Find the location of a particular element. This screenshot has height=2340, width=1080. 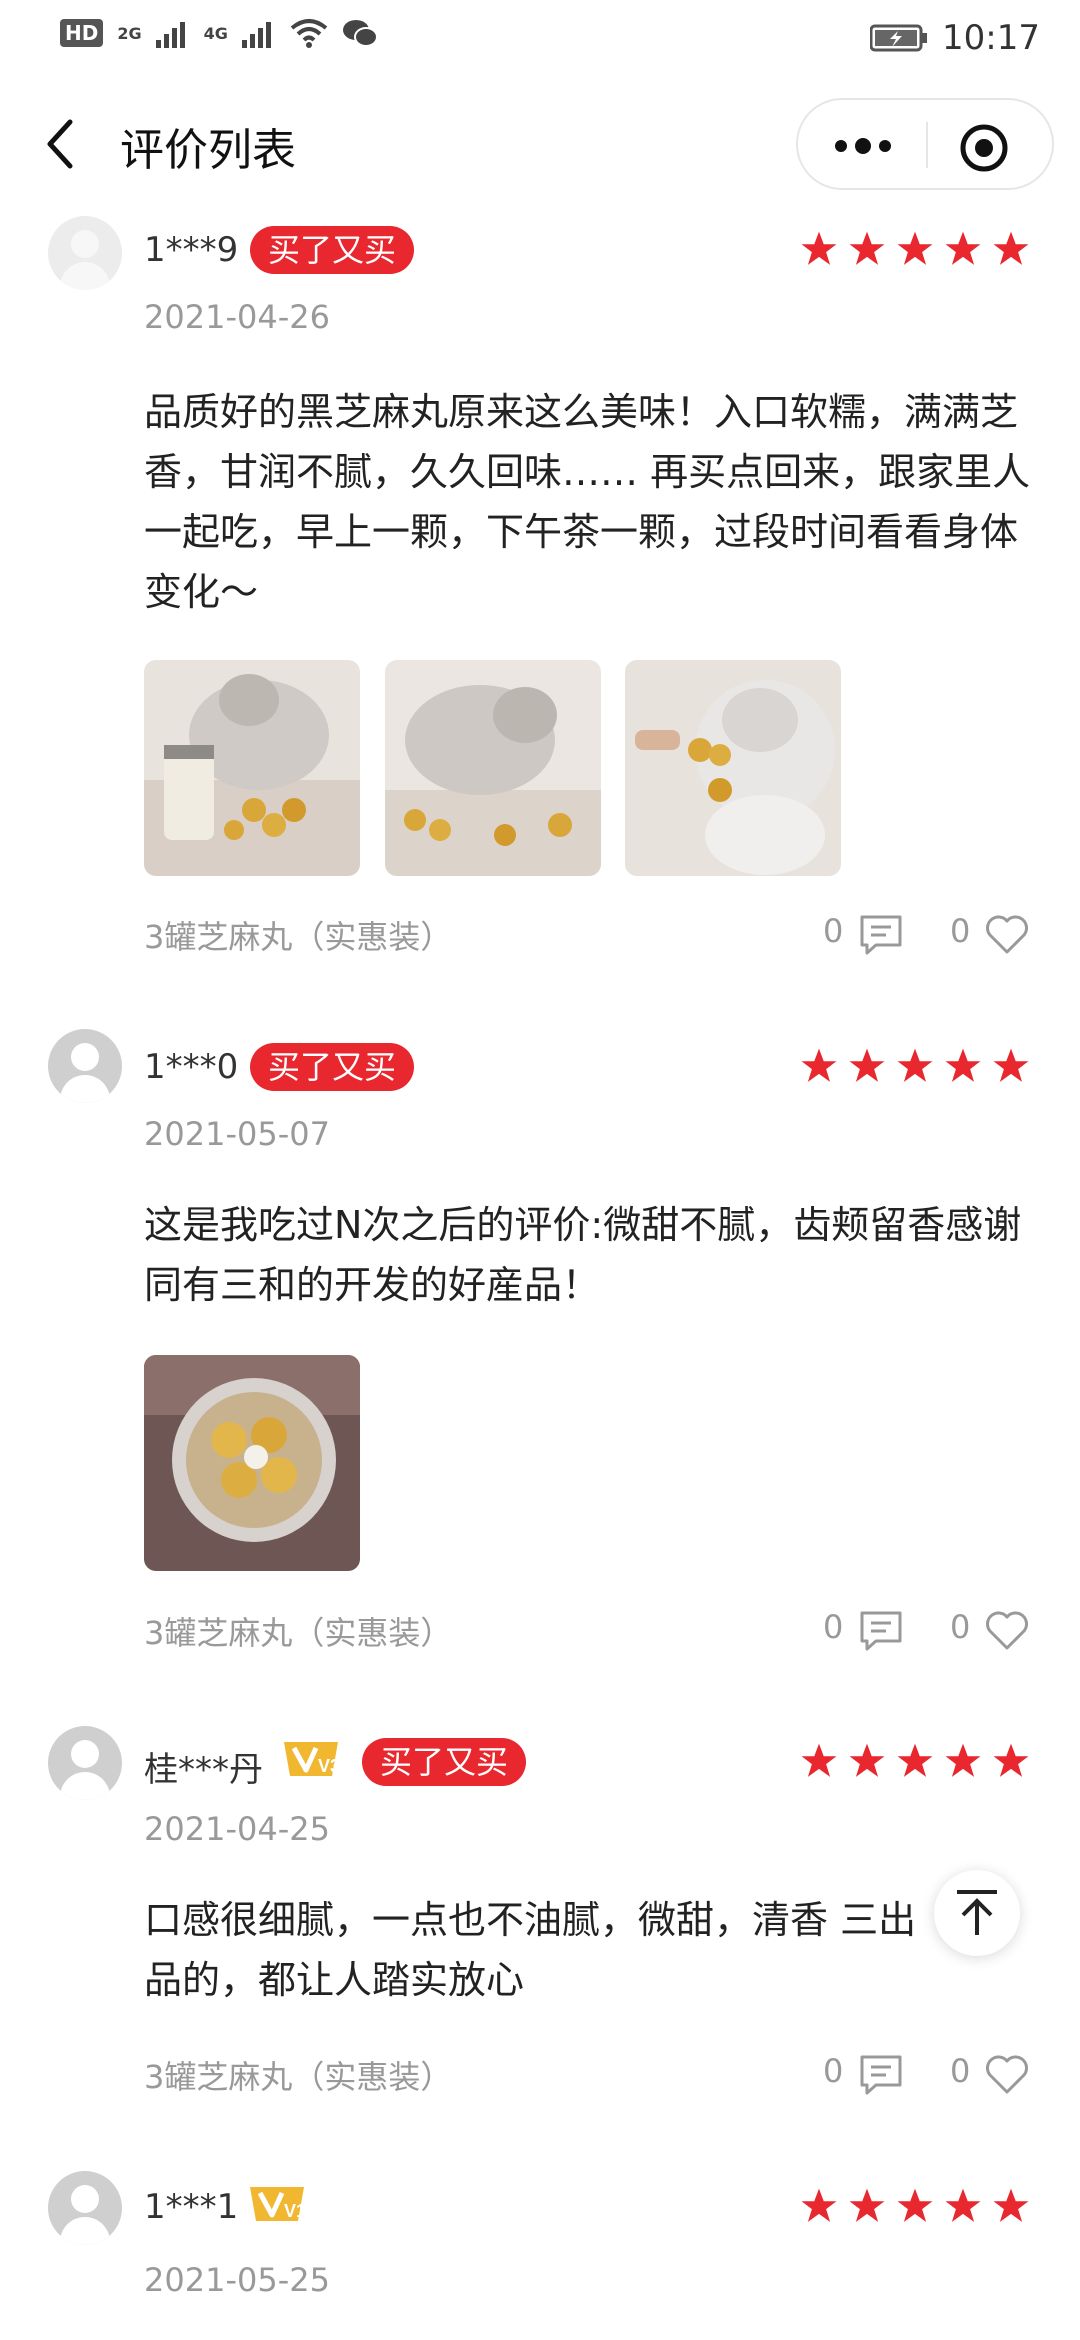

sim1-network: 2G is located at coordinates (129, 33).